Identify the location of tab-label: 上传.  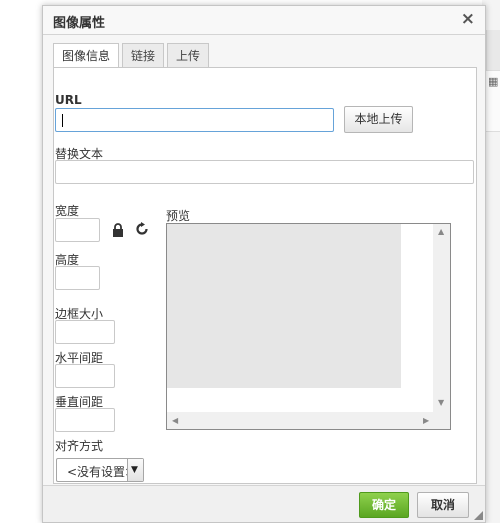
(187, 56).